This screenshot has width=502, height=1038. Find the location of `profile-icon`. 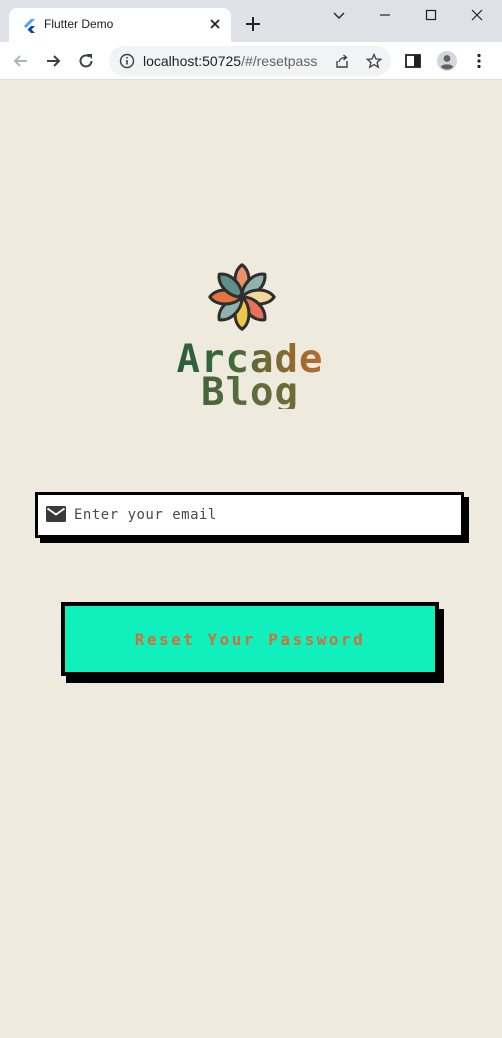

profile-icon is located at coordinates (447, 61).